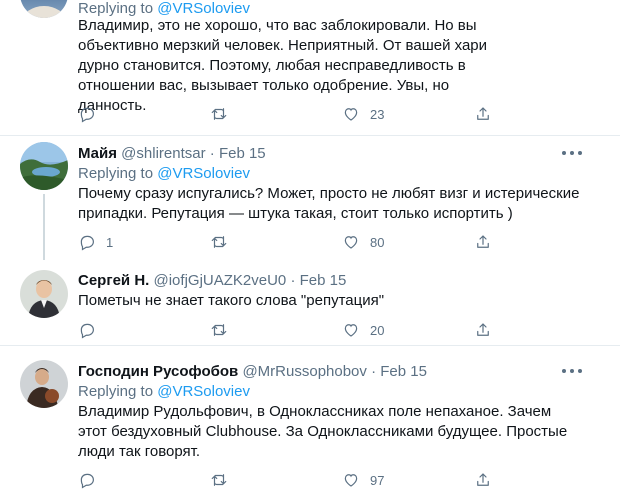  Describe the element at coordinates (163, 153) in the screenshot. I see `author-handle: @shlirentsar` at that location.